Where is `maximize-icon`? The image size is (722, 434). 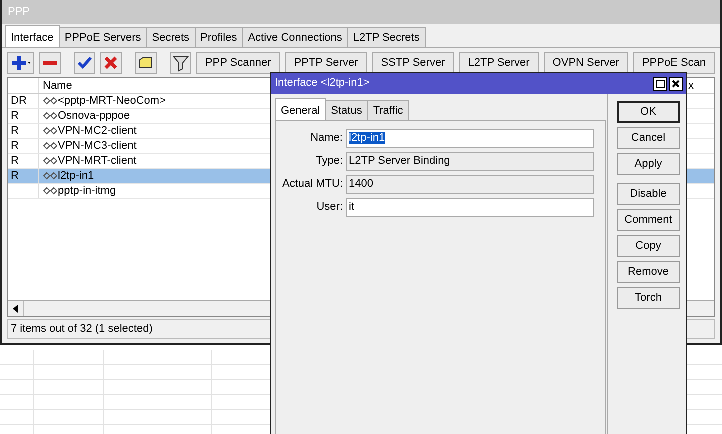
maximize-icon is located at coordinates (660, 84).